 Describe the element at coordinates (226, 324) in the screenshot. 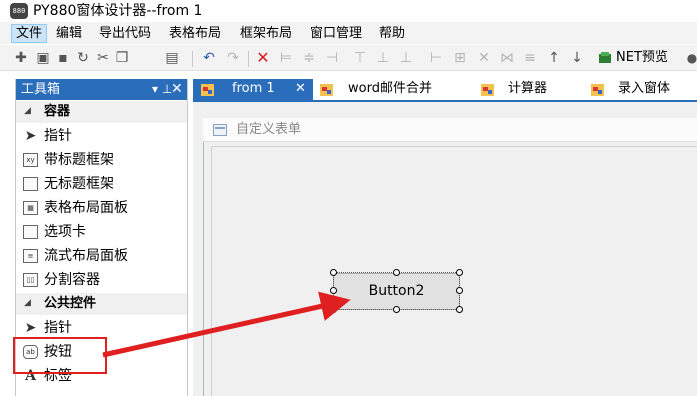

I see `annotation-arrow` at that location.